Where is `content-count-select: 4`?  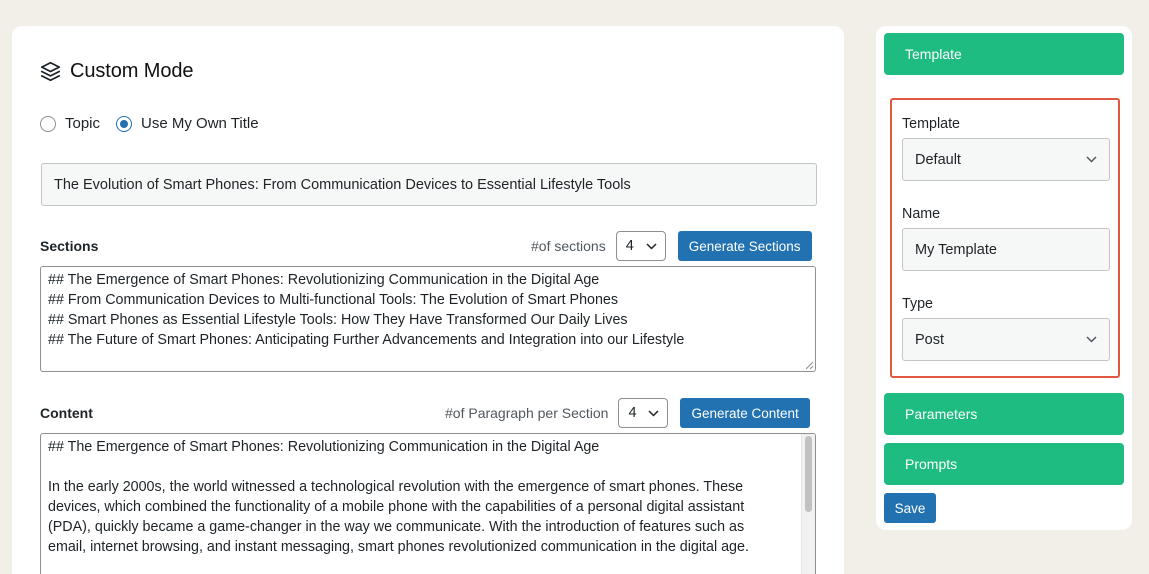 content-count-select: 4 is located at coordinates (643, 413).